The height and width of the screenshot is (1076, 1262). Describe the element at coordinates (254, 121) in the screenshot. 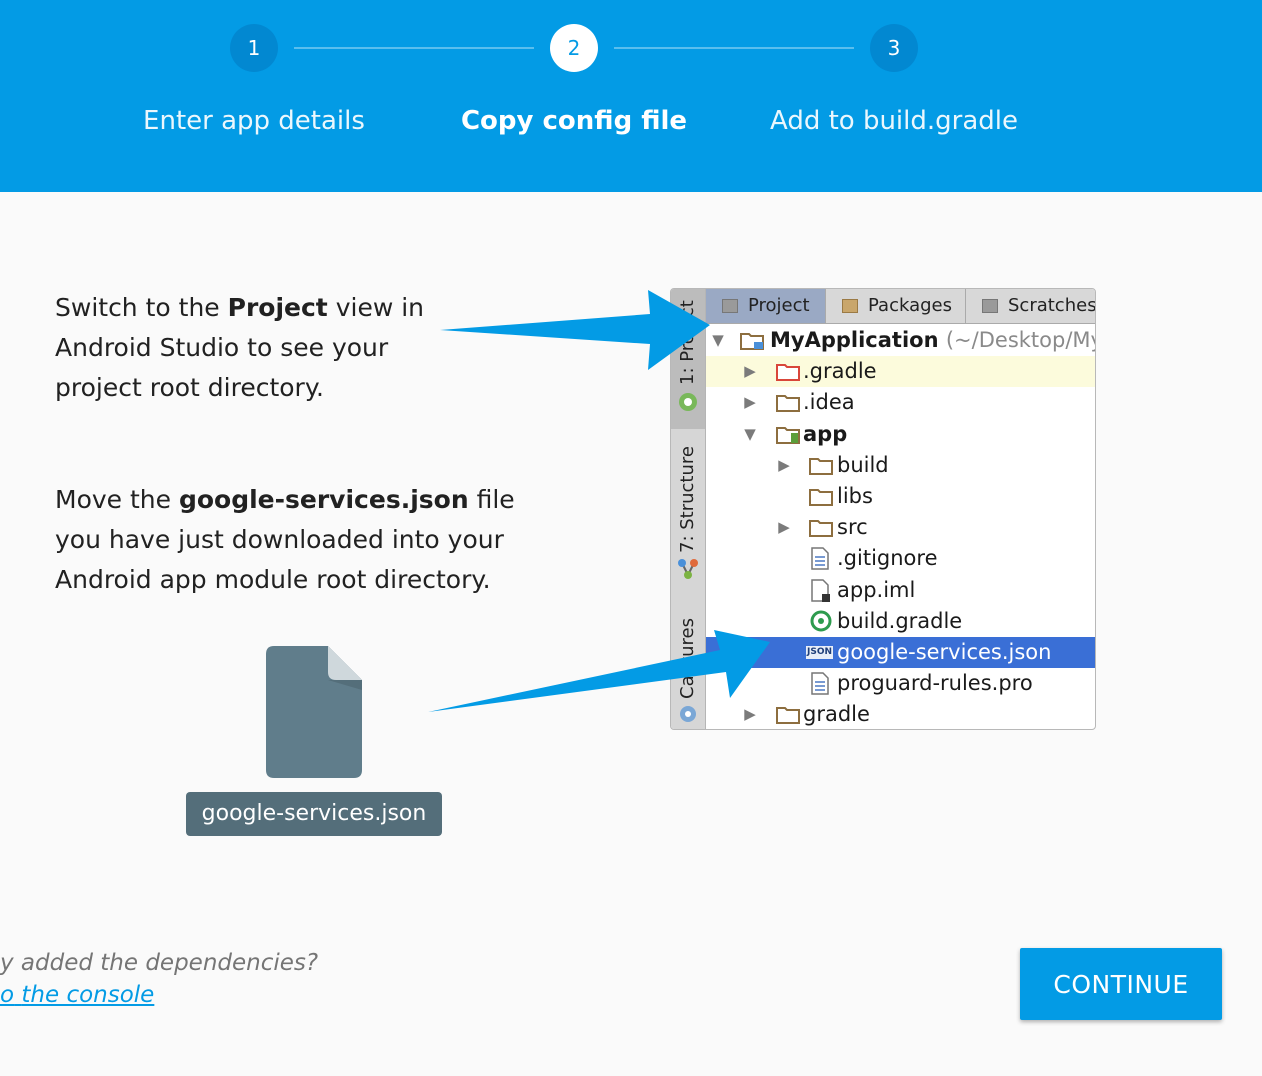

I see `step-1-label: Enter app details` at that location.